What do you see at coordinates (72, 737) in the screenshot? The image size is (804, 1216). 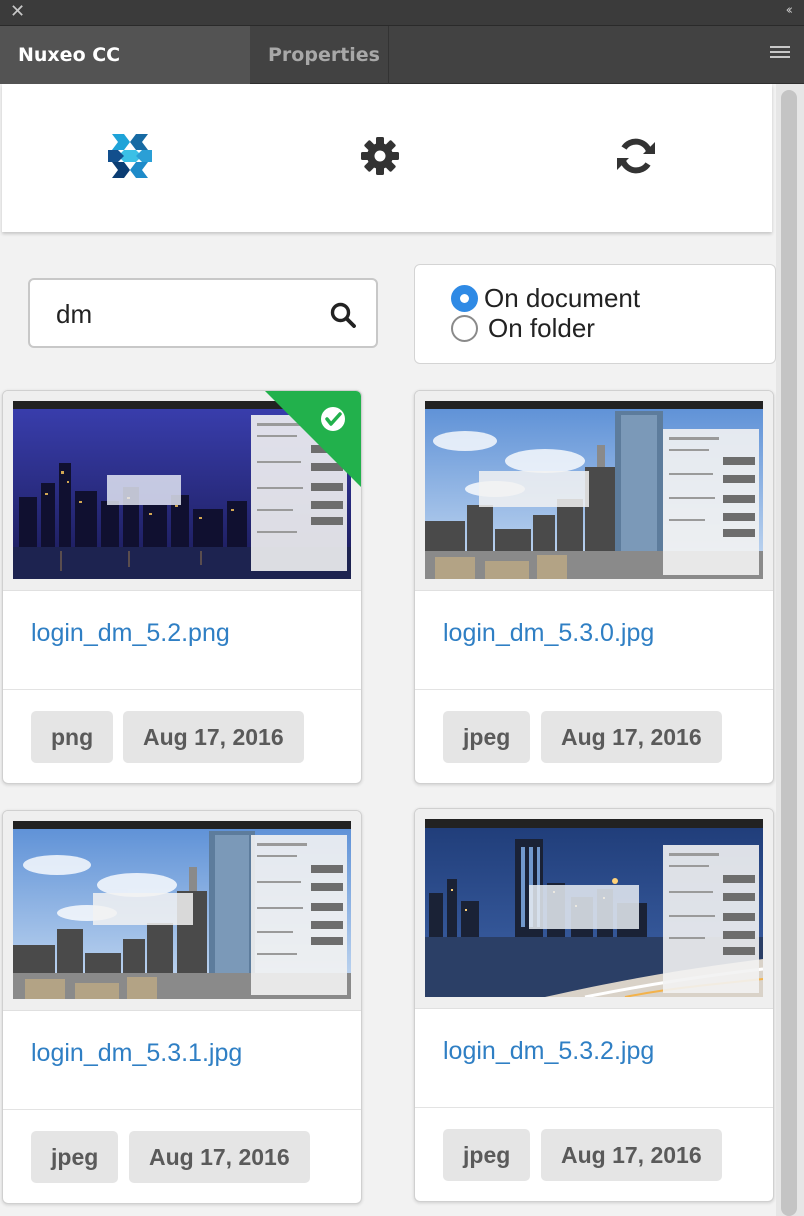 I see `file-type-badge: png` at bounding box center [72, 737].